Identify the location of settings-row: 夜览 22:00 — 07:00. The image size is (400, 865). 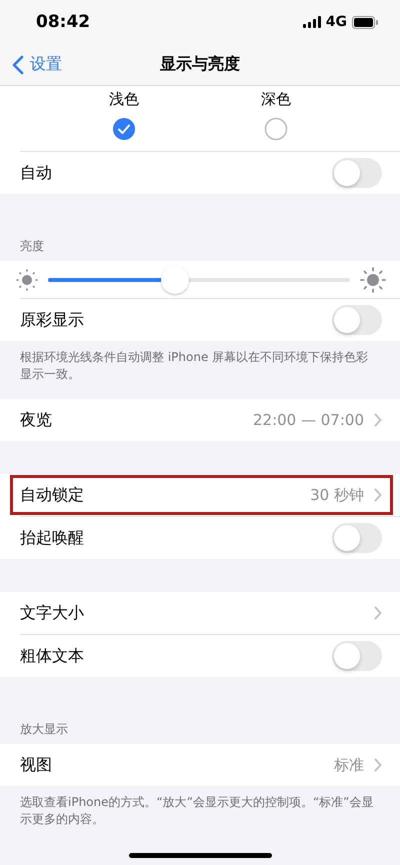
(200, 420).